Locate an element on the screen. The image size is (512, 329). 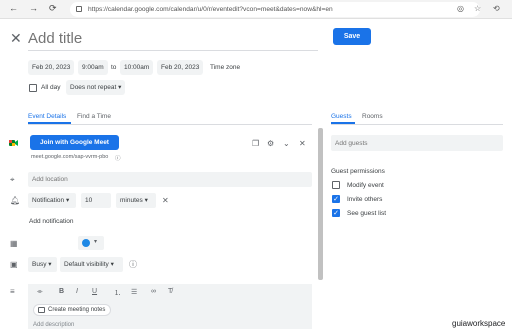
title-input is located at coordinates (173, 39).